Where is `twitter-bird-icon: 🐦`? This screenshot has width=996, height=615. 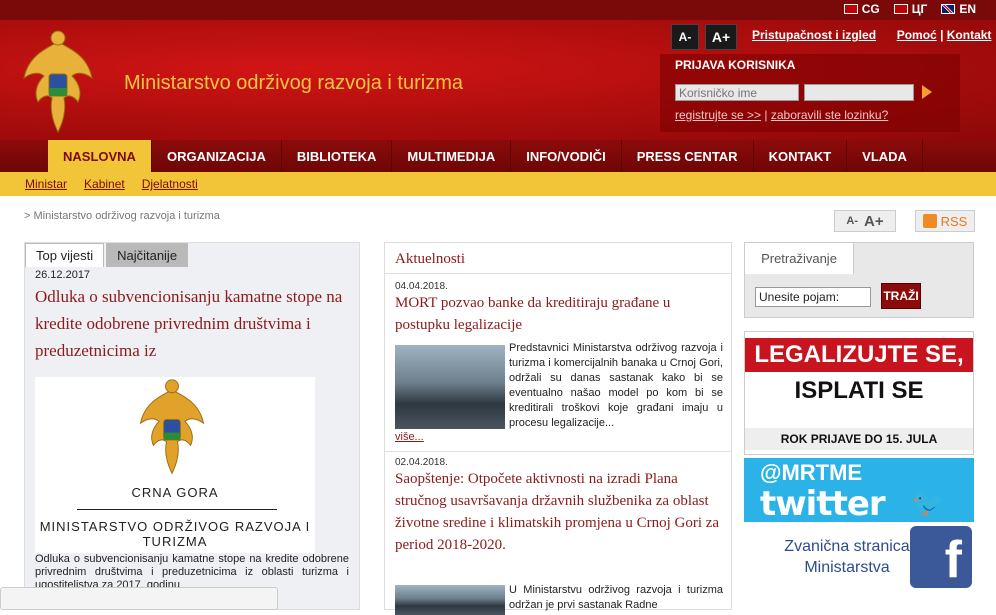
twitter-bird-icon: 🐦 is located at coordinates (927, 503).